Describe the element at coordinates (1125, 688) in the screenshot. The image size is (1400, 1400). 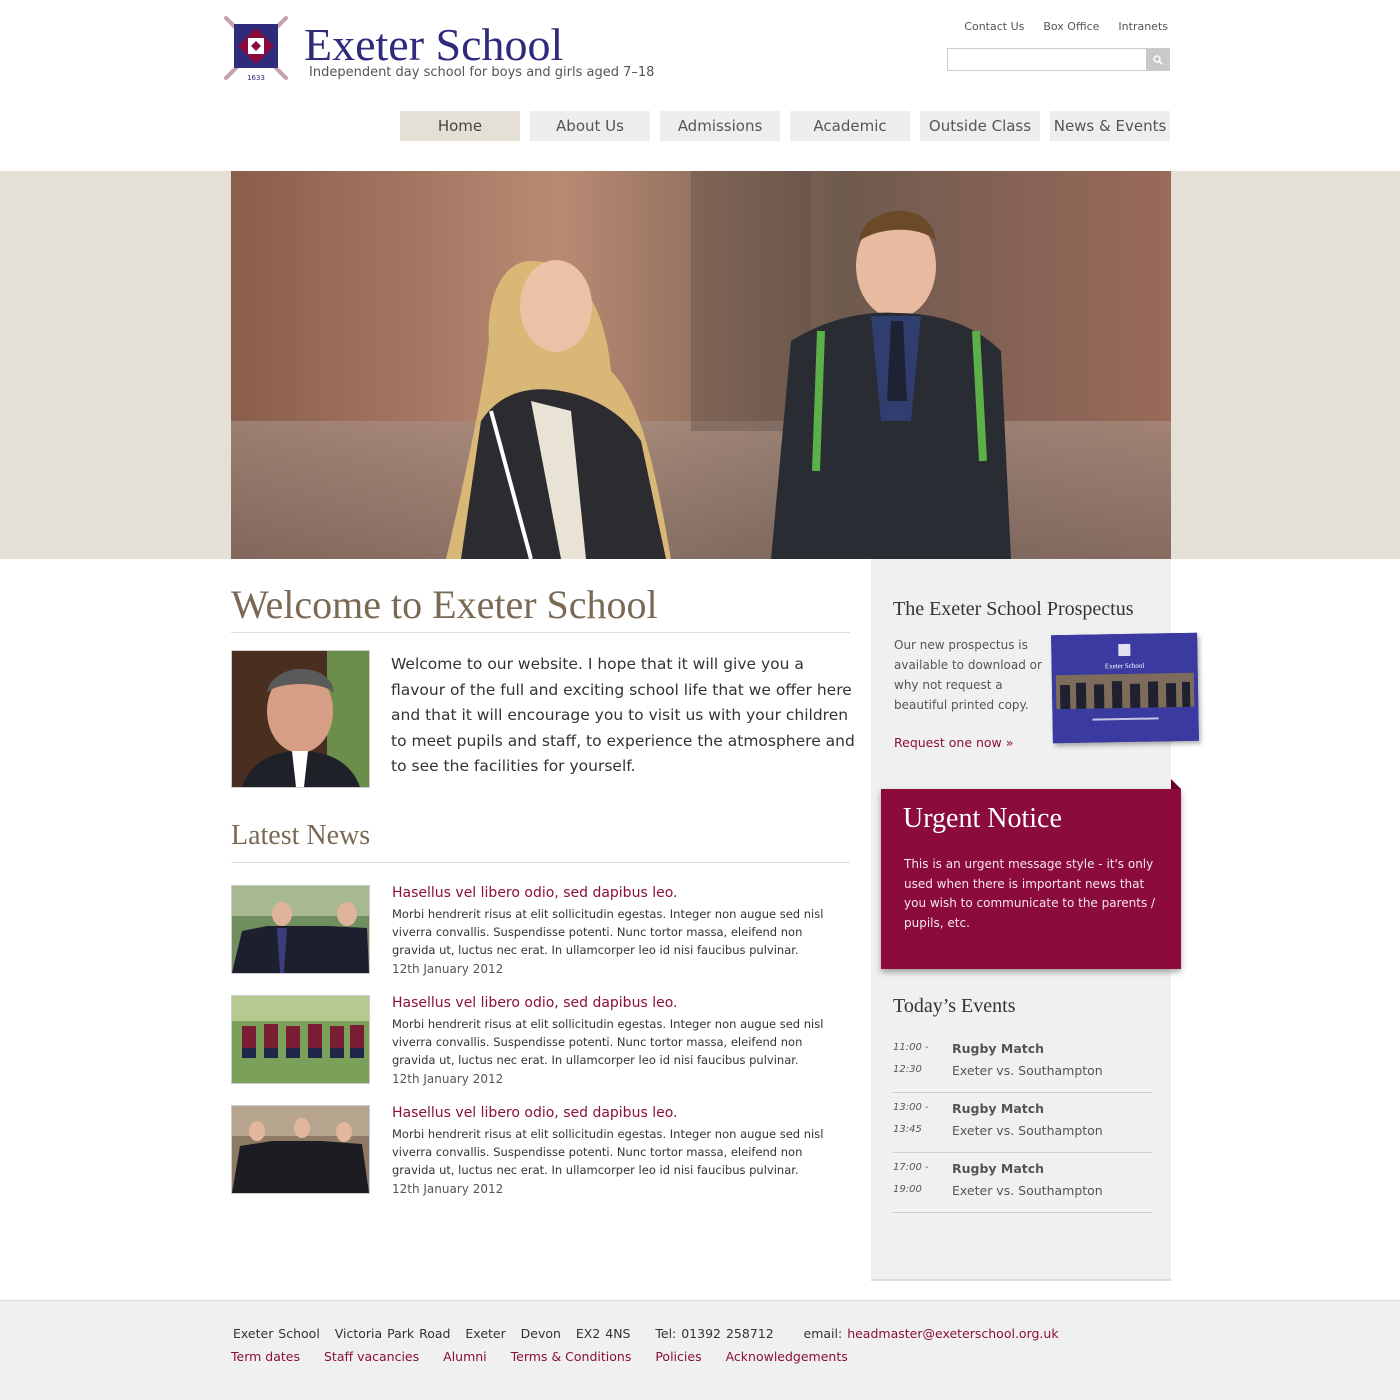
I see `prospectus-cover-image: Exeter School` at that location.